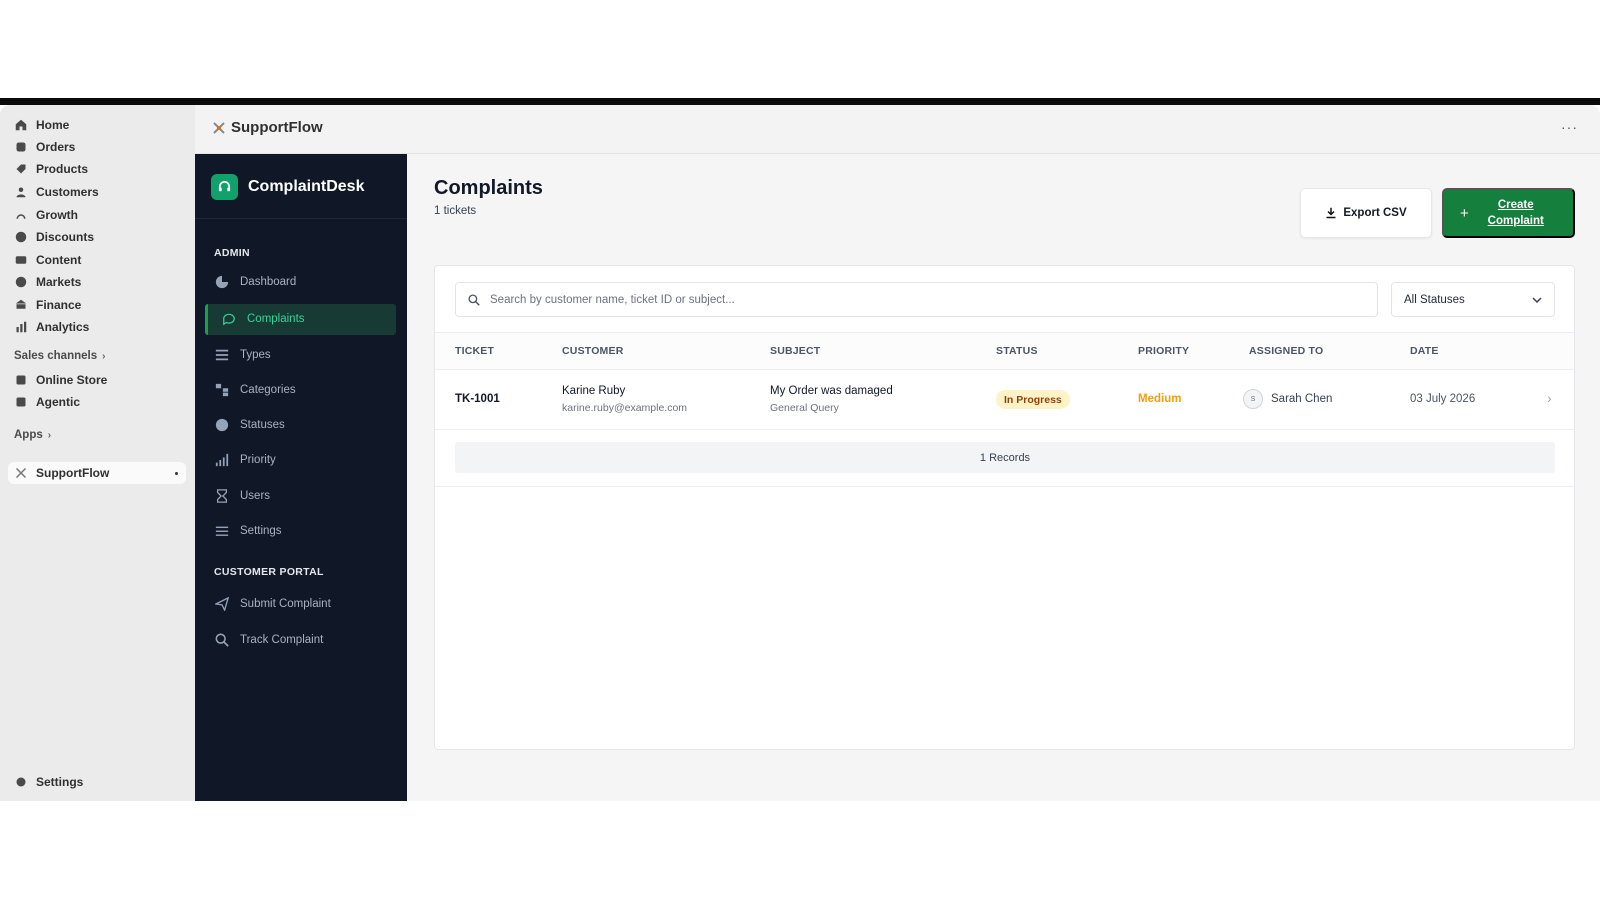 The height and width of the screenshot is (900, 1600). I want to click on nav-item-settings: Settings, so click(48, 782).